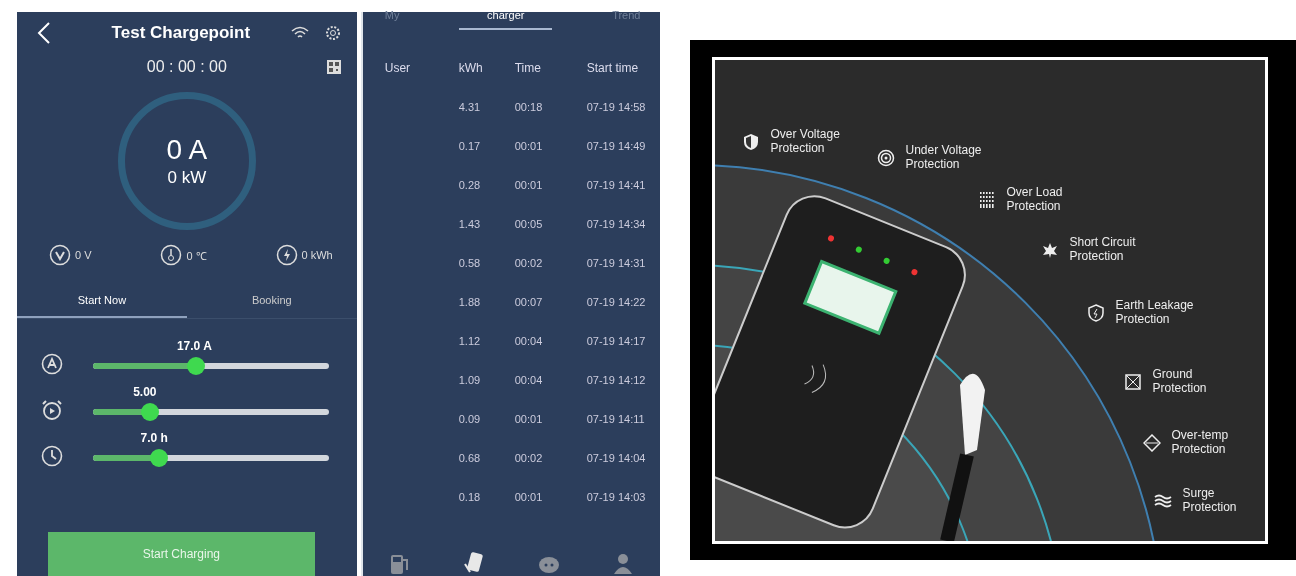 The image size is (1296, 576). What do you see at coordinates (83, 255) in the screenshot?
I see `stat-reading: 0 V` at bounding box center [83, 255].